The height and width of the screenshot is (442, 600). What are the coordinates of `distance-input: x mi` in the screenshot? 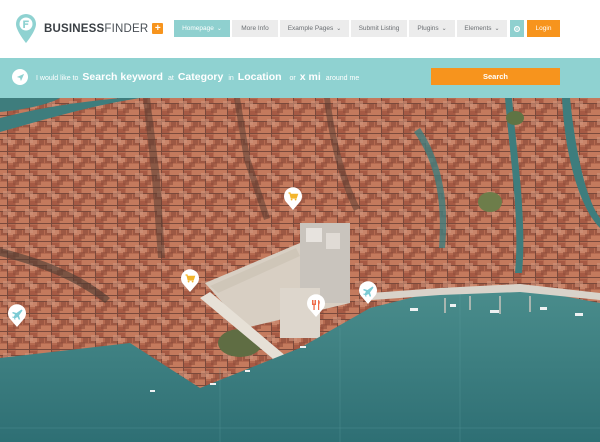 It's located at (310, 77).